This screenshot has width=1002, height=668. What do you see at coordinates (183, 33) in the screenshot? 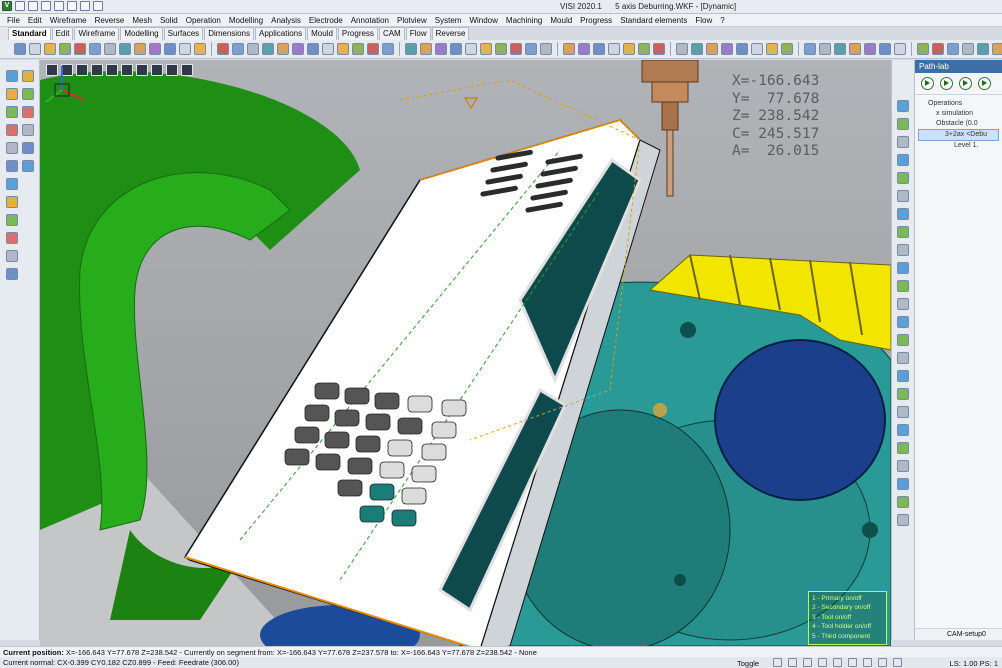
I see `tab-surfaces: Surfaces` at bounding box center [183, 33].